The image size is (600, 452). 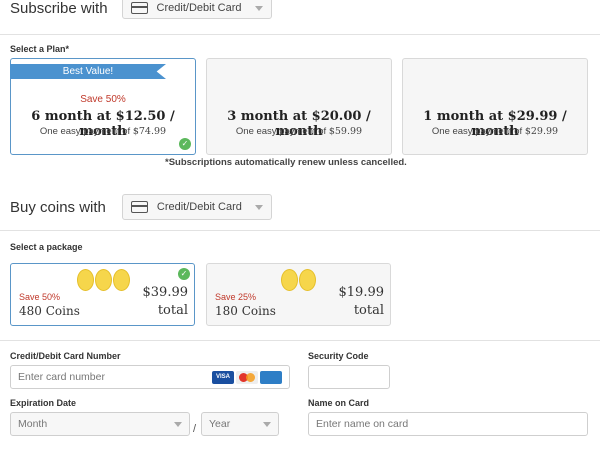 What do you see at coordinates (102, 294) in the screenshot?
I see `package-card-480: ✓ Save 50% 480 Coins $39.99 total` at bounding box center [102, 294].